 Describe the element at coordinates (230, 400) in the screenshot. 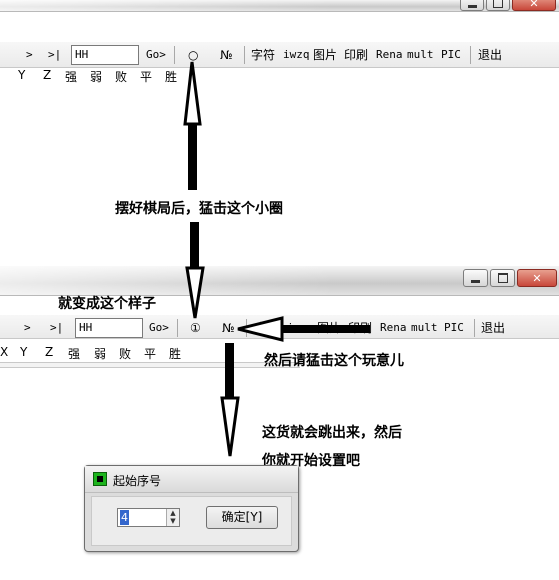

I see `arrow-down-icon` at that location.